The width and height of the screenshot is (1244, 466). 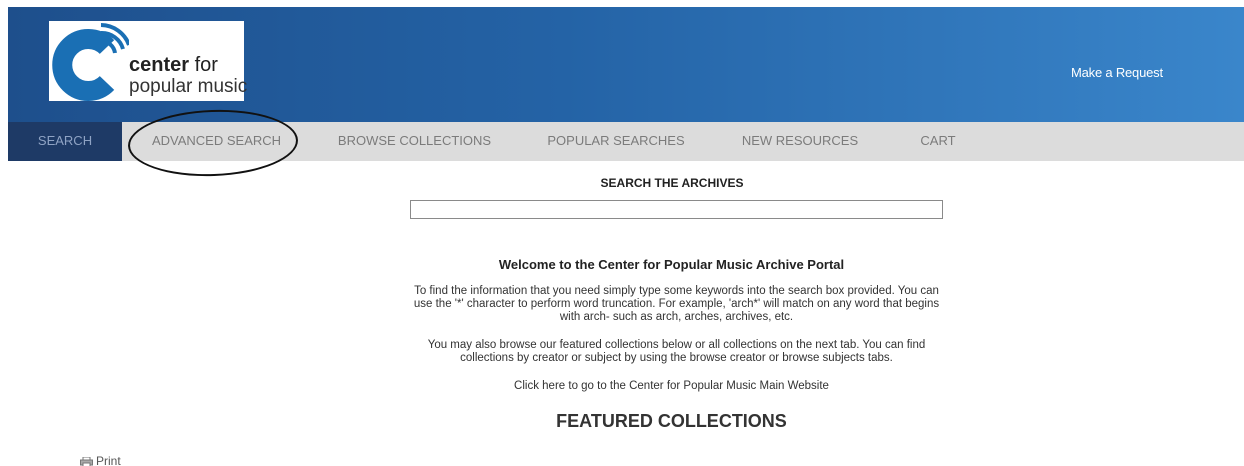 I want to click on printer-icon, so click(x=86, y=461).